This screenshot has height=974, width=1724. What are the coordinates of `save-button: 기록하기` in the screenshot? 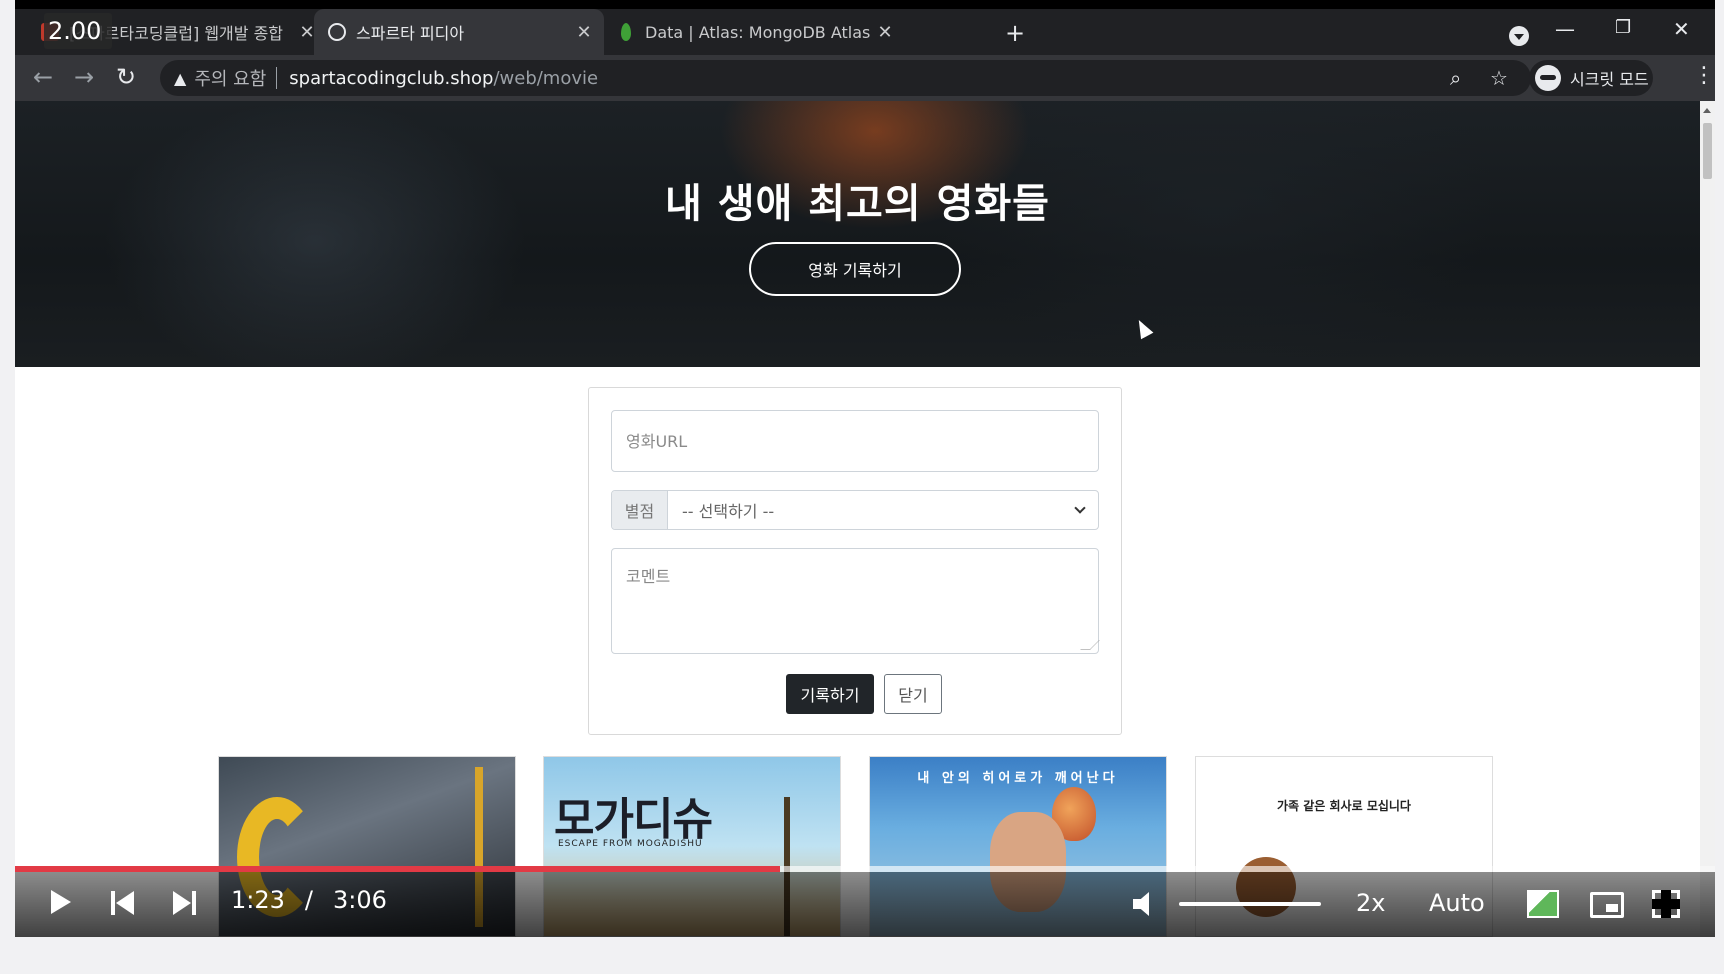 It's located at (830, 694).